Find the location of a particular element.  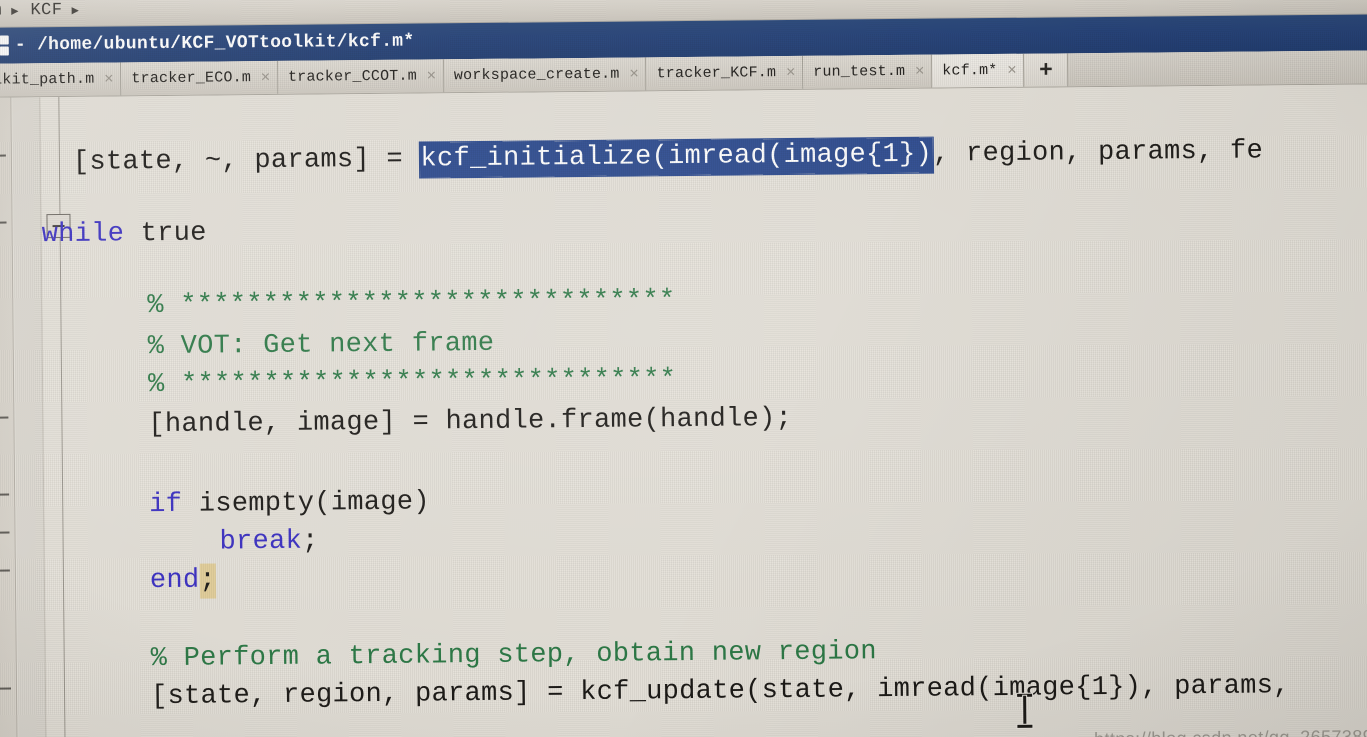

tab-tracker-eco: tracker_ECO.m ✕ is located at coordinates (200, 78).